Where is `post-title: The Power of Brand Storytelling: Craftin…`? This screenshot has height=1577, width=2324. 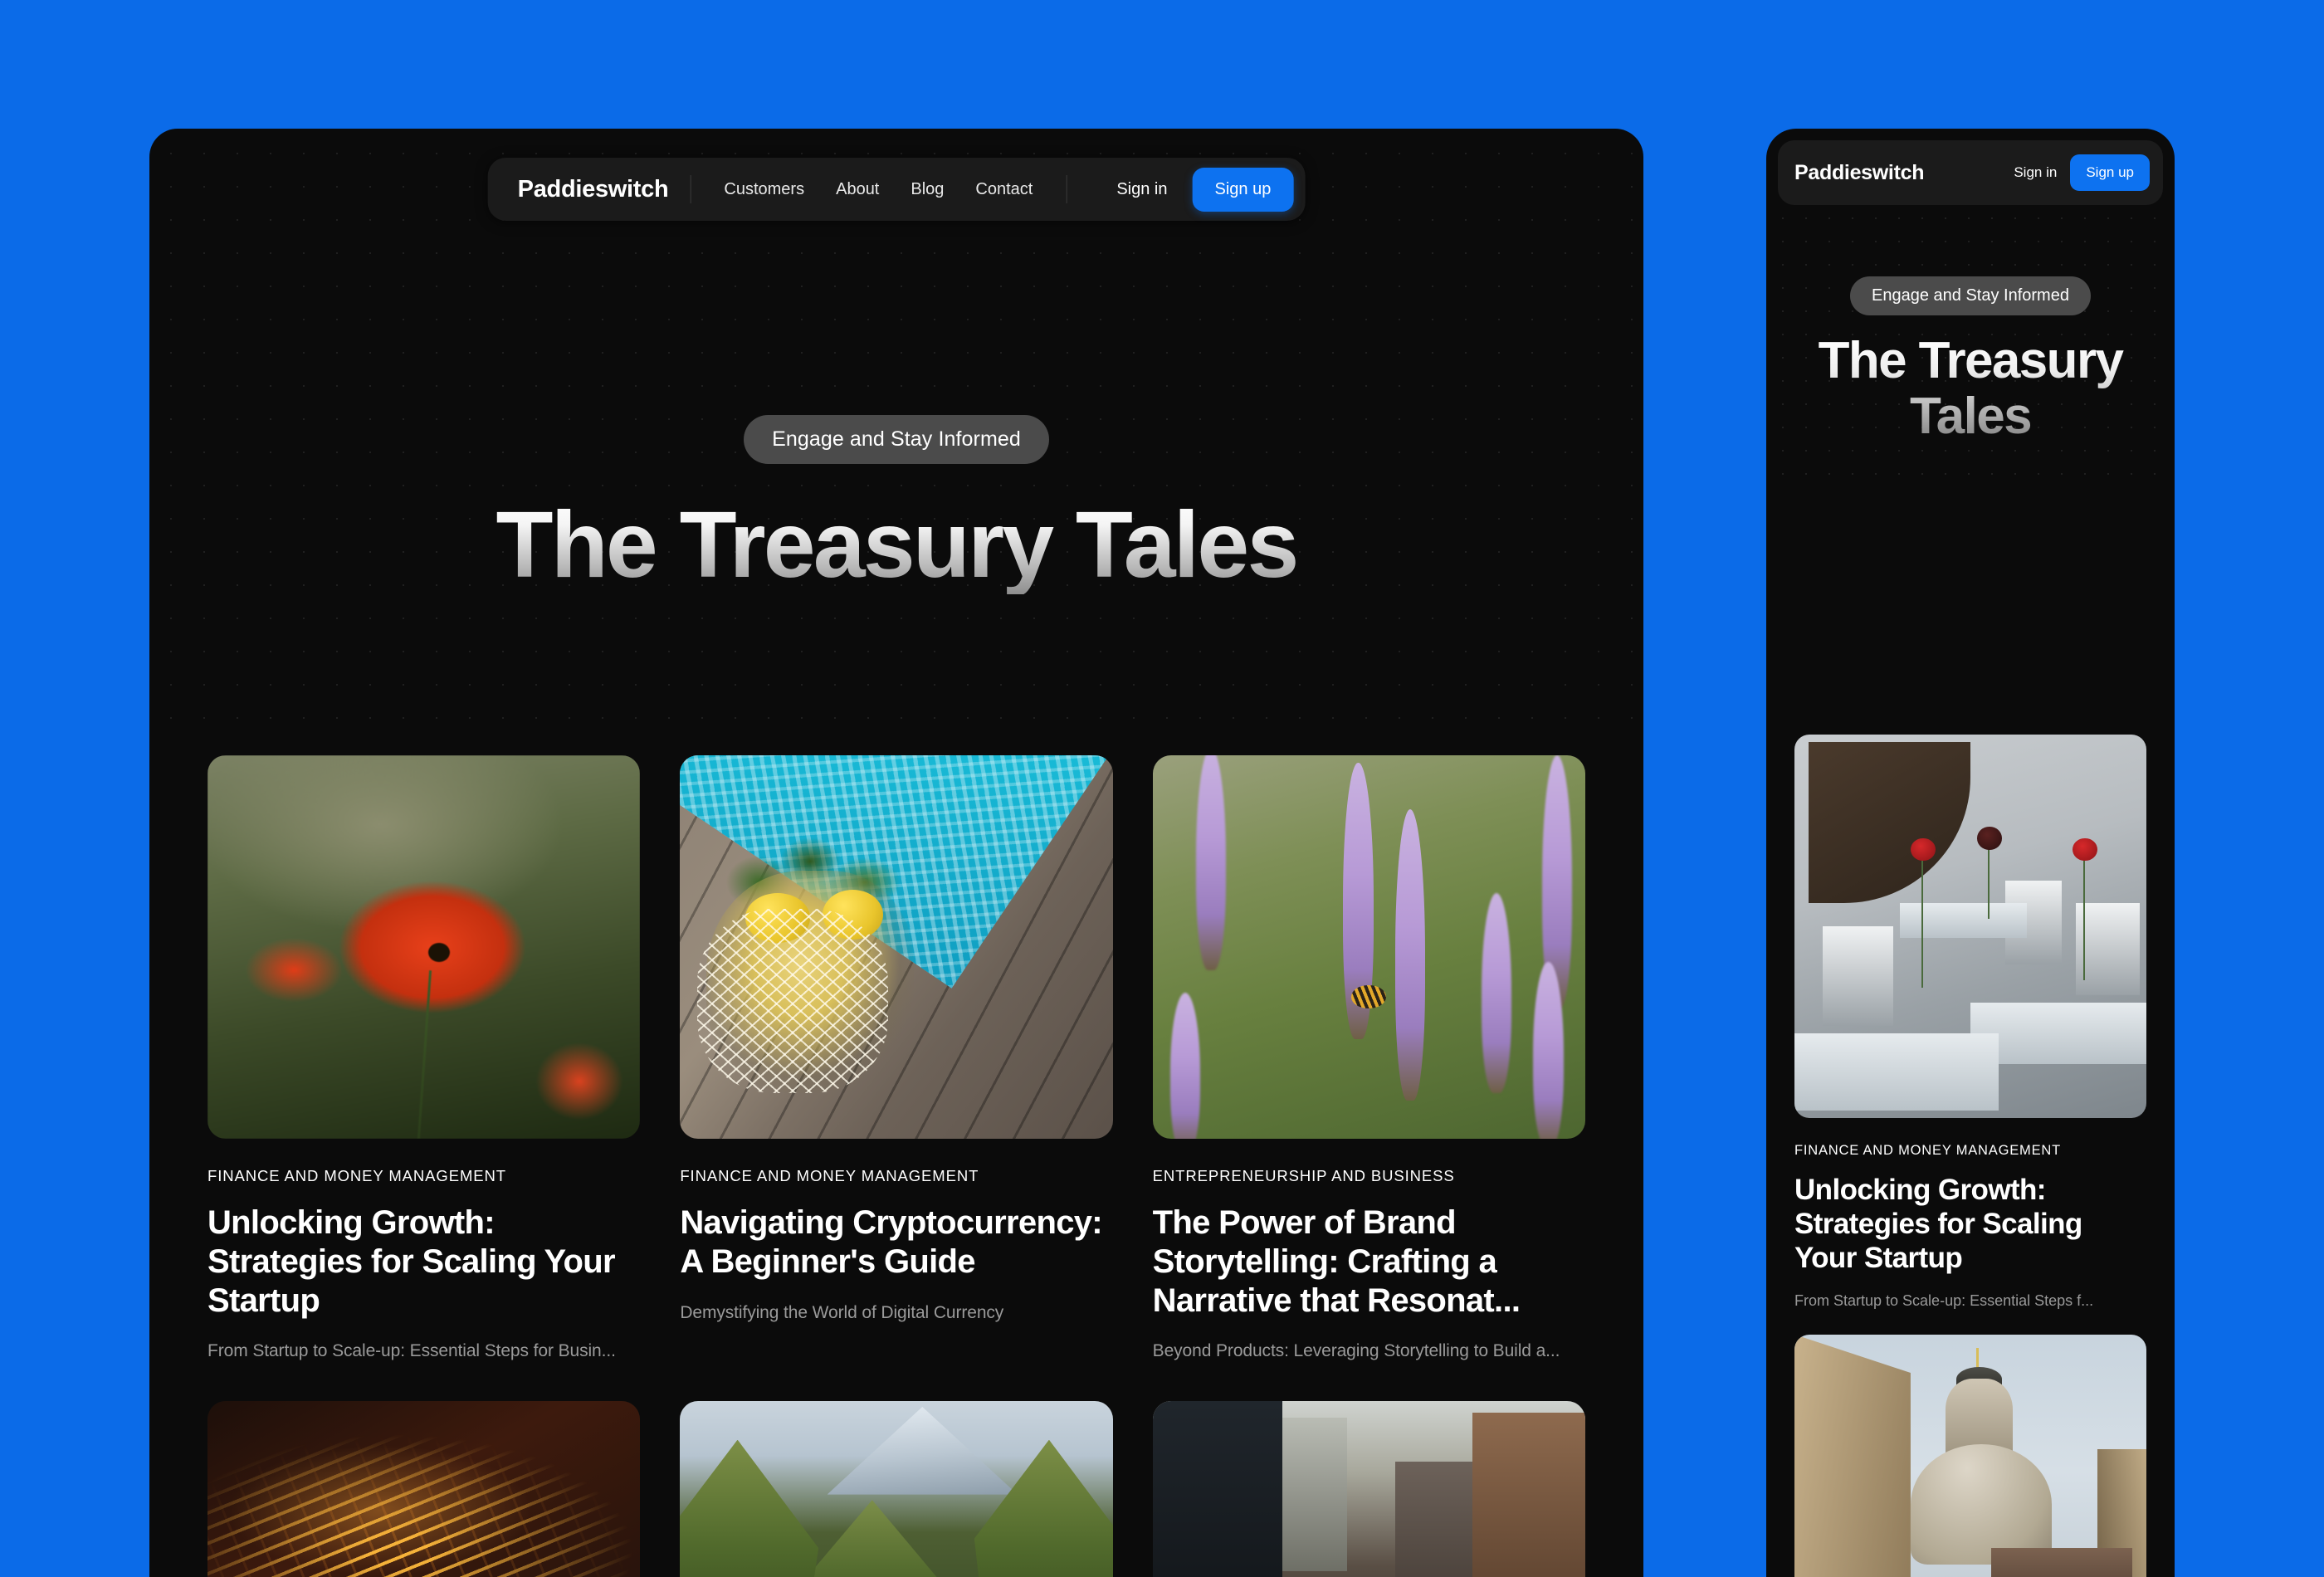
post-title: The Power of Brand Storytelling: Craftin… is located at coordinates (1336, 1261).